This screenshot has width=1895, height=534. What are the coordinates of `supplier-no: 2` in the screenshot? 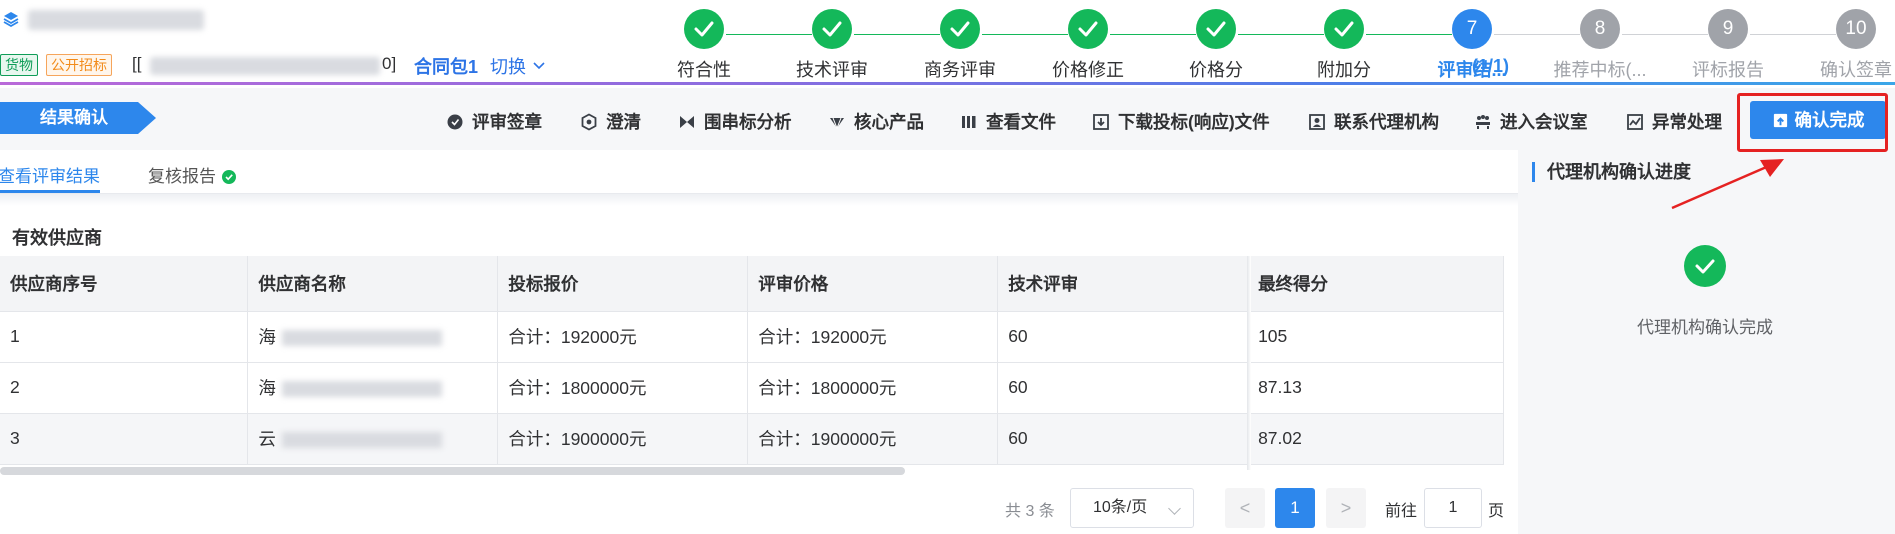 It's located at (124, 388).